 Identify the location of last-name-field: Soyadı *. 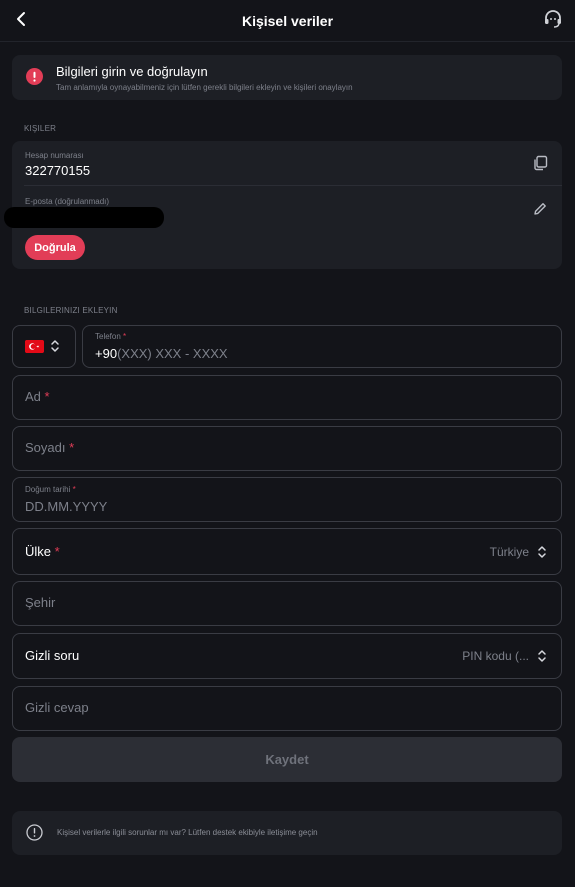
(287, 448).